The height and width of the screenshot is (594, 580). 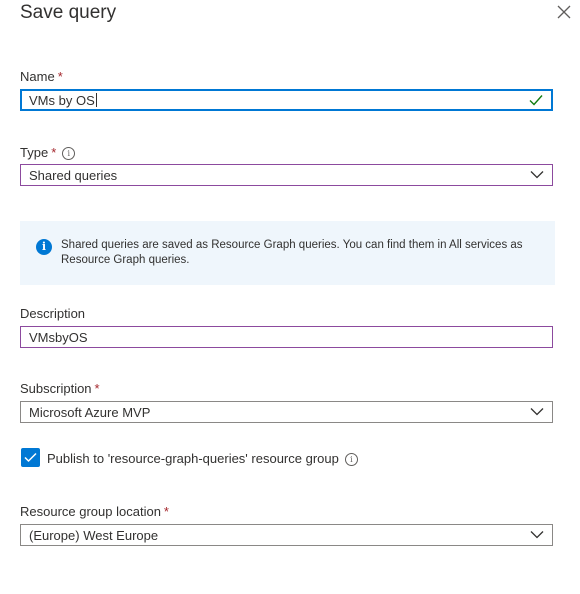 What do you see at coordinates (62, 100) in the screenshot?
I see `name-input-value: VMs by OS` at bounding box center [62, 100].